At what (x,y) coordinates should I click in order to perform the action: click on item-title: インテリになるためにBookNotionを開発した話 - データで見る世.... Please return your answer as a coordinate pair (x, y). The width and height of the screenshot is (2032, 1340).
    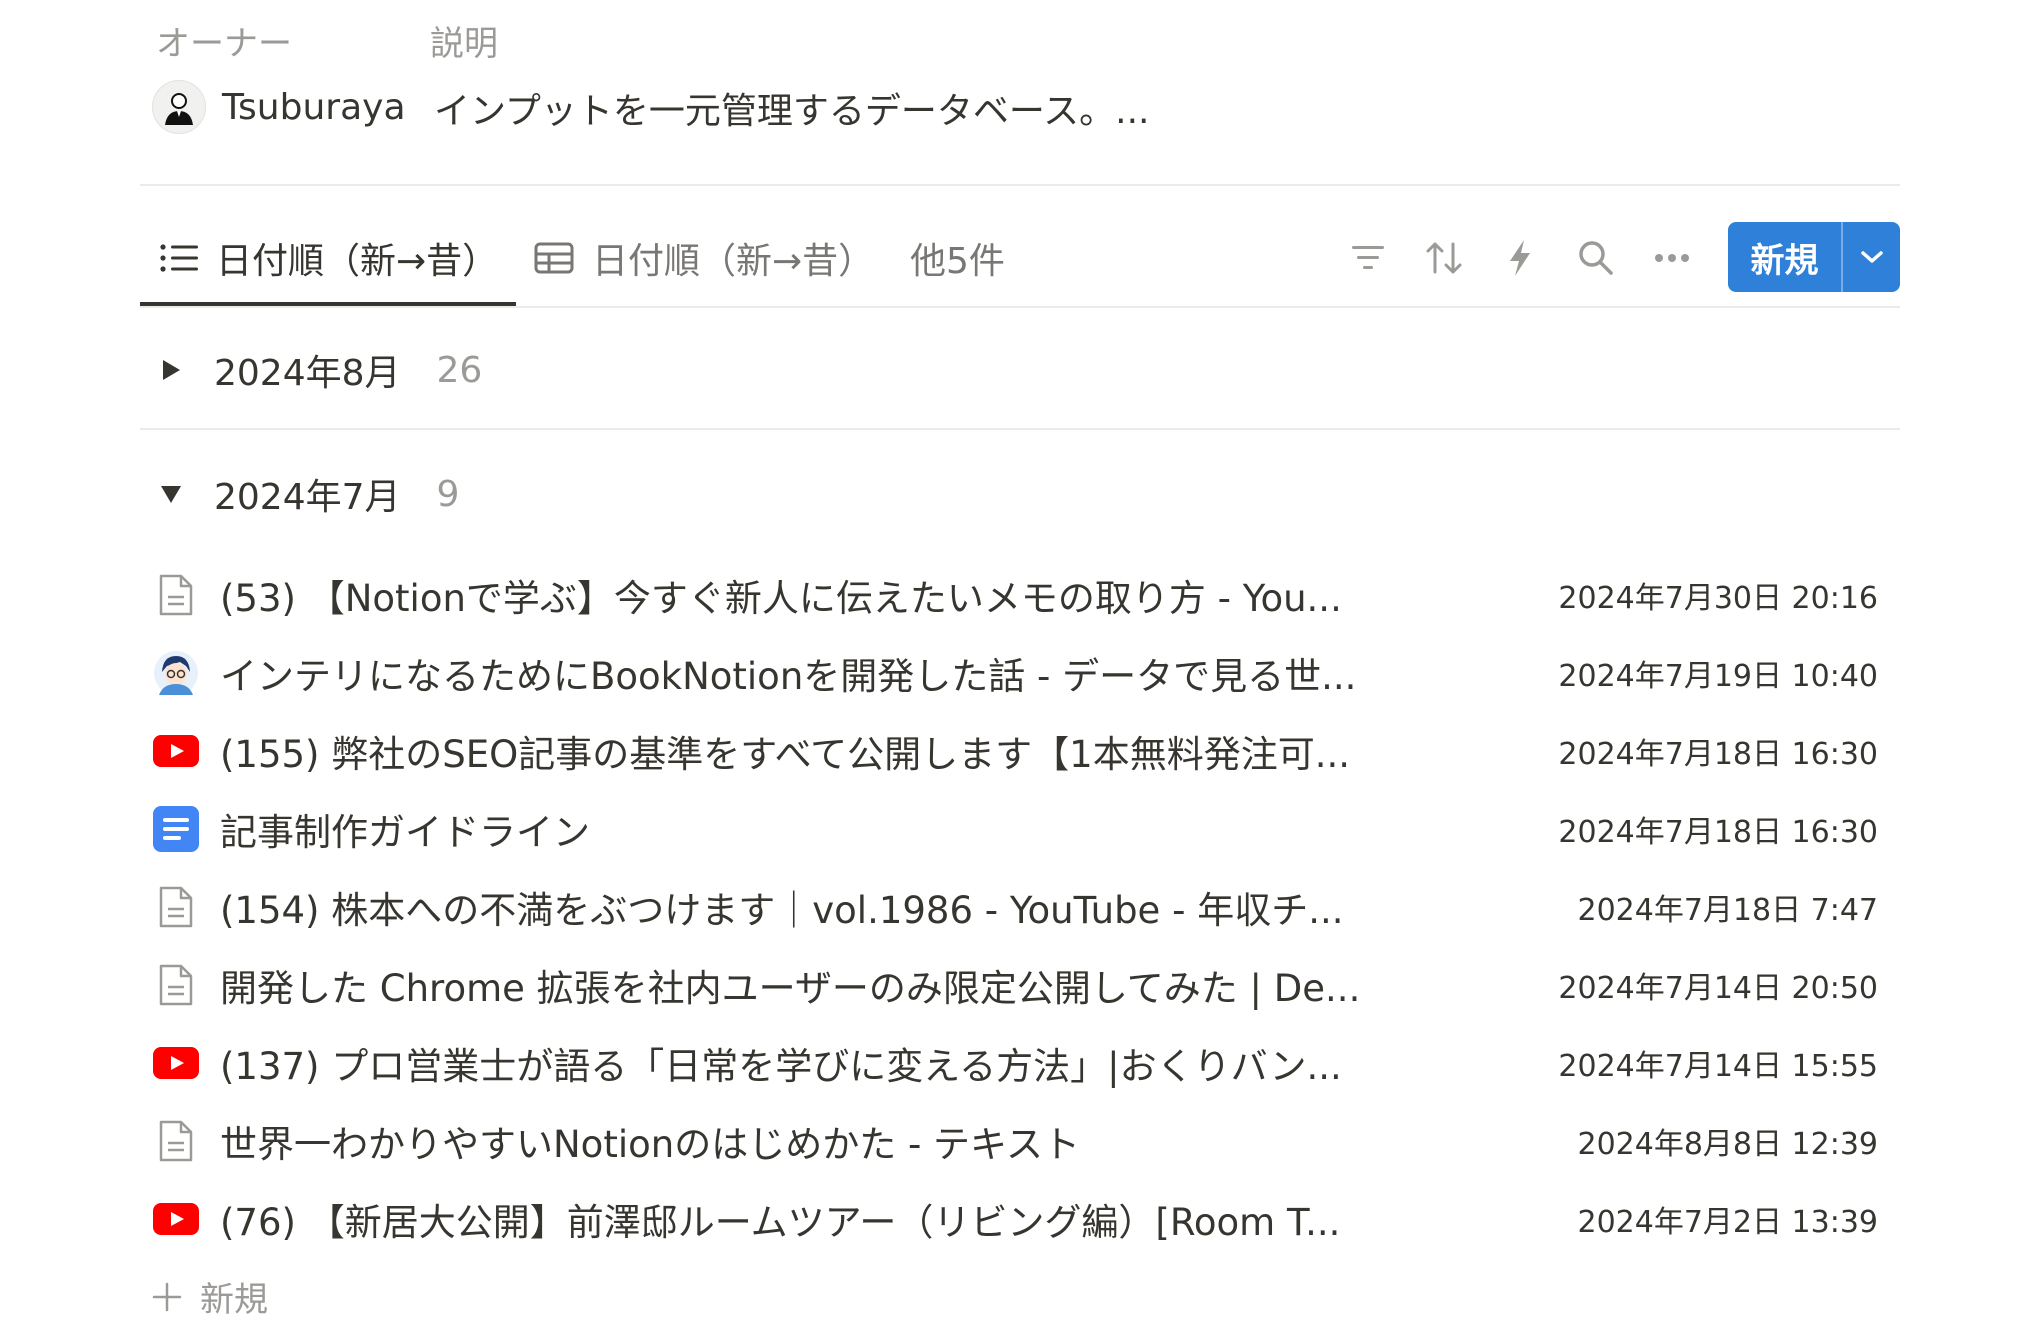
    Looking at the image, I should click on (788, 676).